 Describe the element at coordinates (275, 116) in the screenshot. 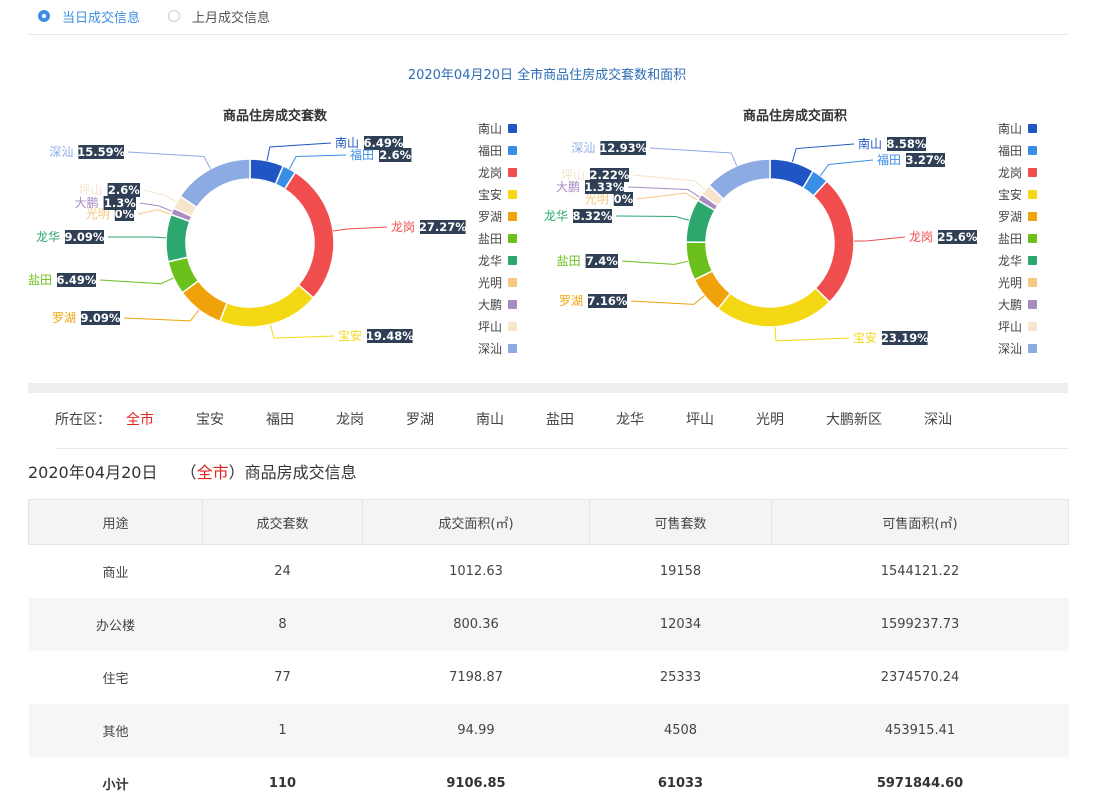

I see `chart-title: 商品住房成交套数` at that location.